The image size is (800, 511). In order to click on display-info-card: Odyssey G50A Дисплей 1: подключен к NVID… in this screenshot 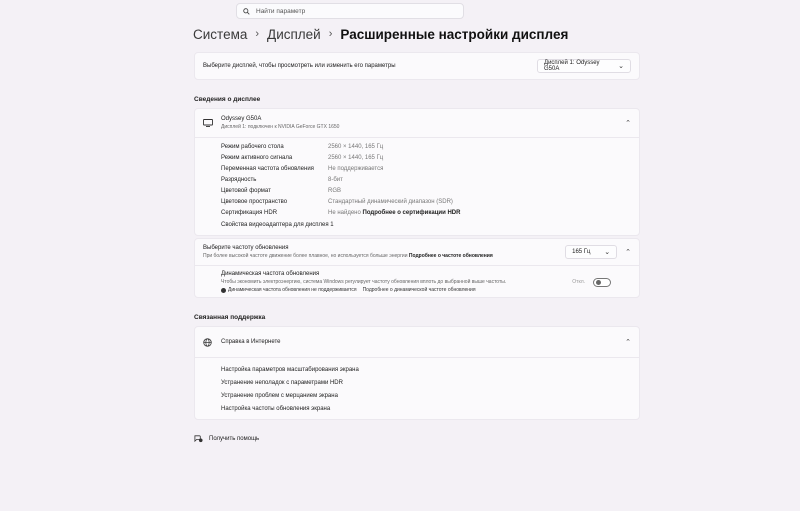, I will do `click(417, 172)`.